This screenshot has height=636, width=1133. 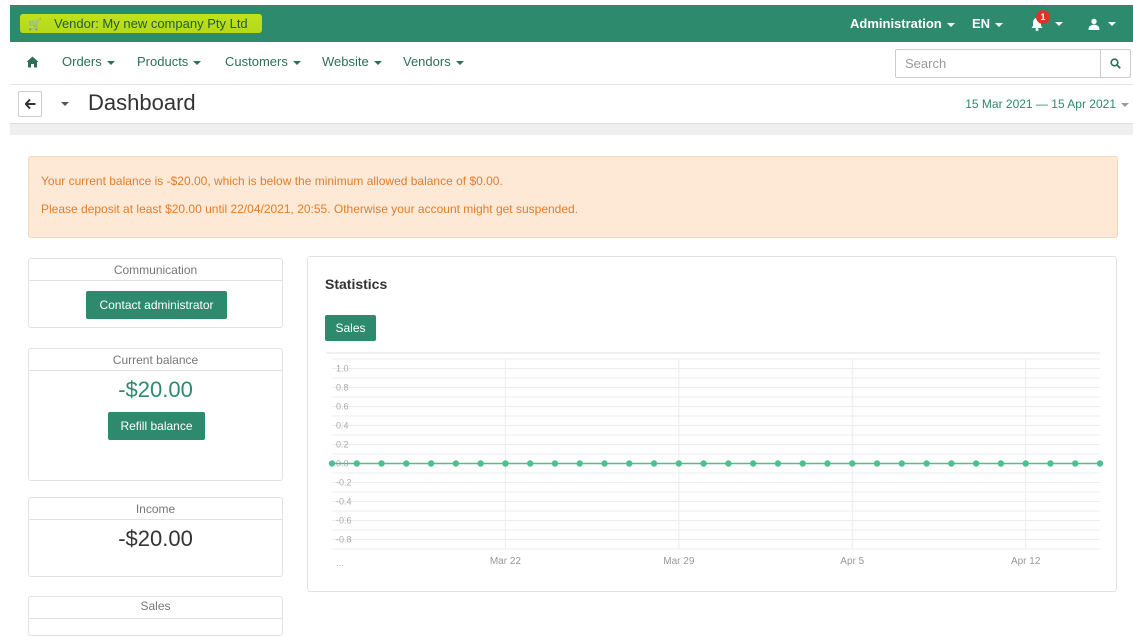 I want to click on x-tick-label: Apr 12, so click(x=1026, y=561).